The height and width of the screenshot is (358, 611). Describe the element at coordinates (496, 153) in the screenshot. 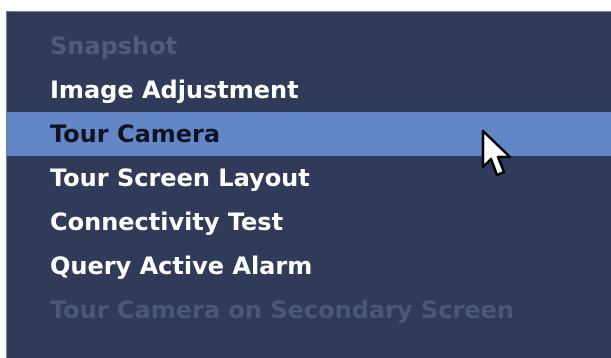

I see `mouse-pointer-icon` at that location.